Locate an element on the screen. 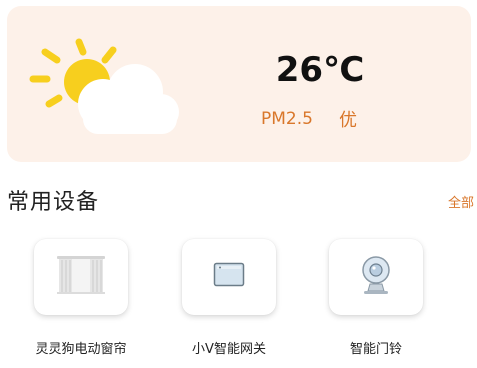 The image size is (477, 368). doorbell-camera-icon is located at coordinates (376, 277).